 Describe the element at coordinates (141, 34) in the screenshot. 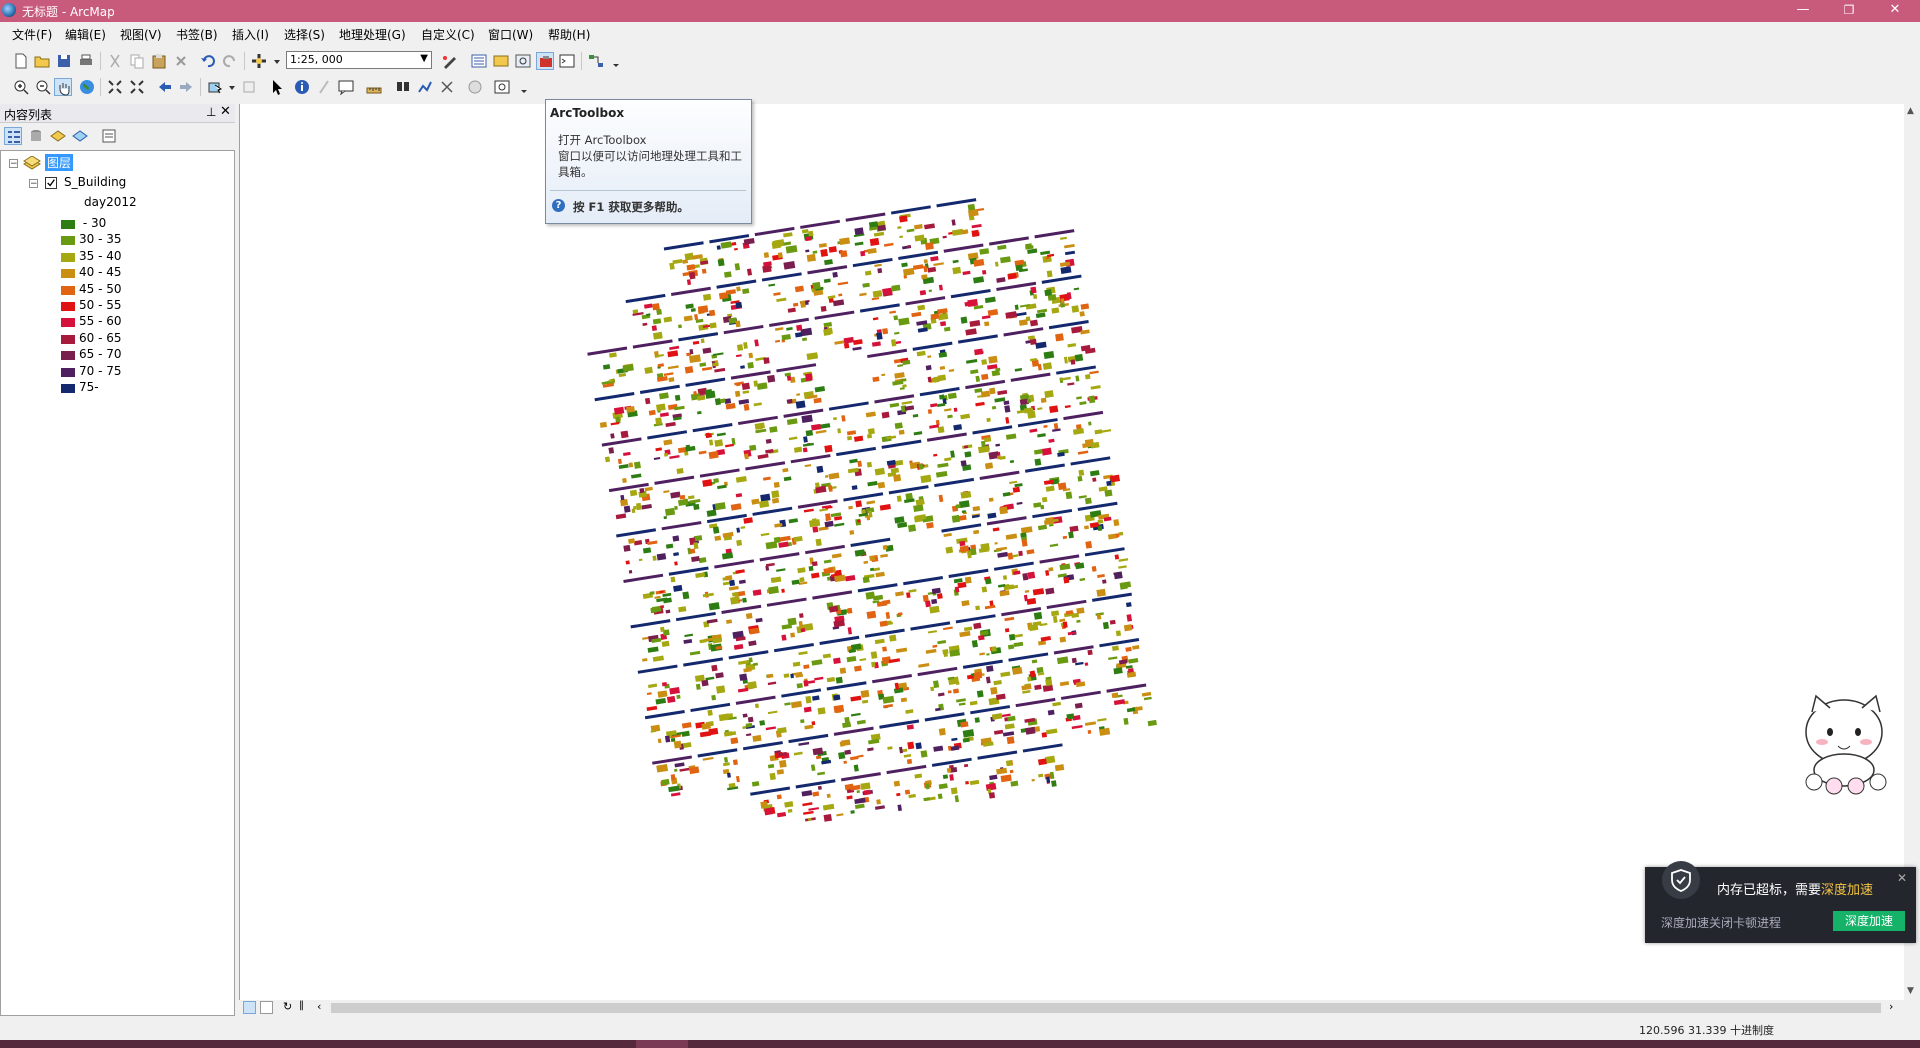

I see `menu-view: 视图(V)` at that location.